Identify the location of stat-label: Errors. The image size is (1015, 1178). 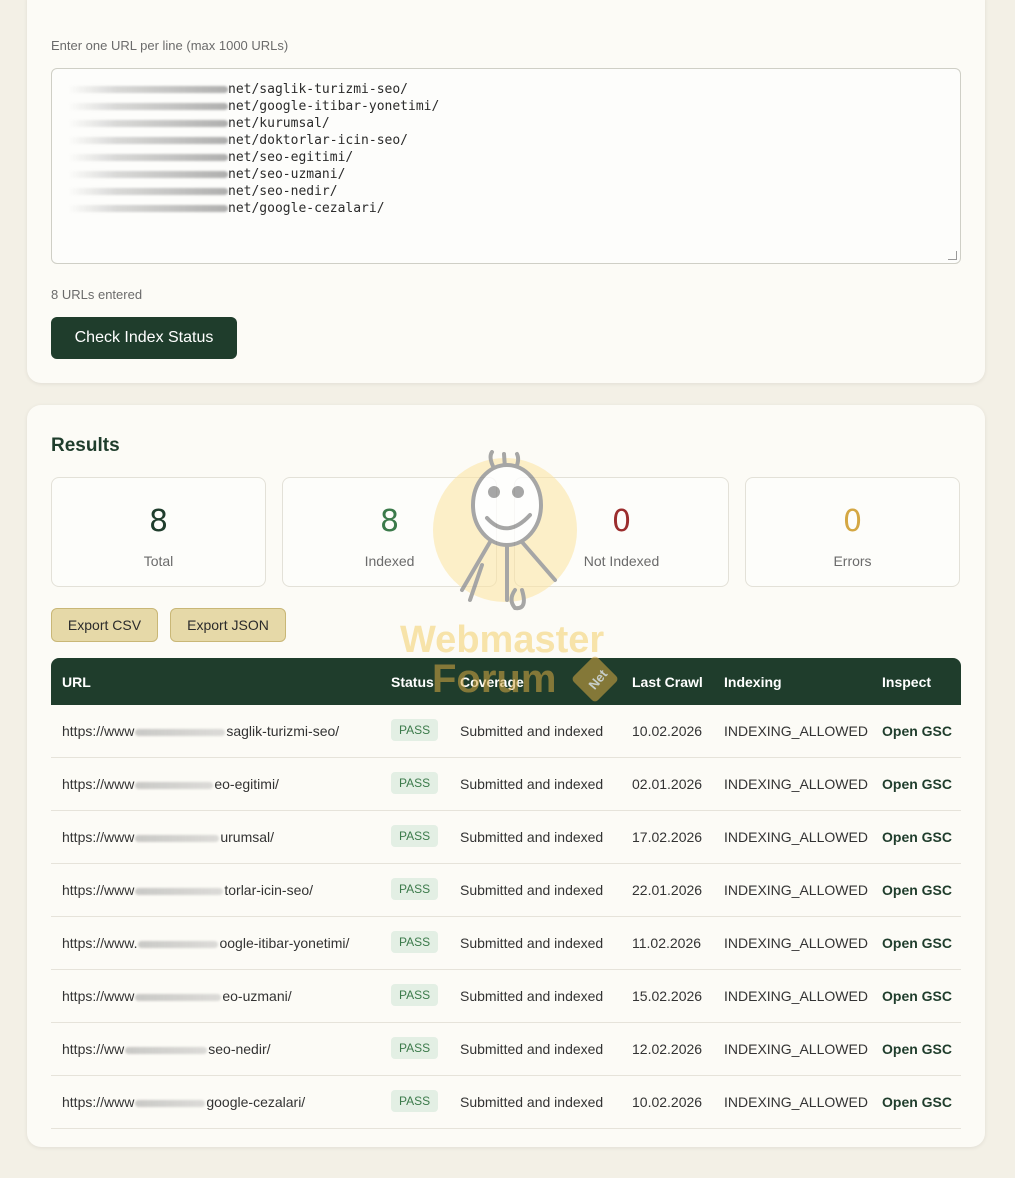
(852, 561).